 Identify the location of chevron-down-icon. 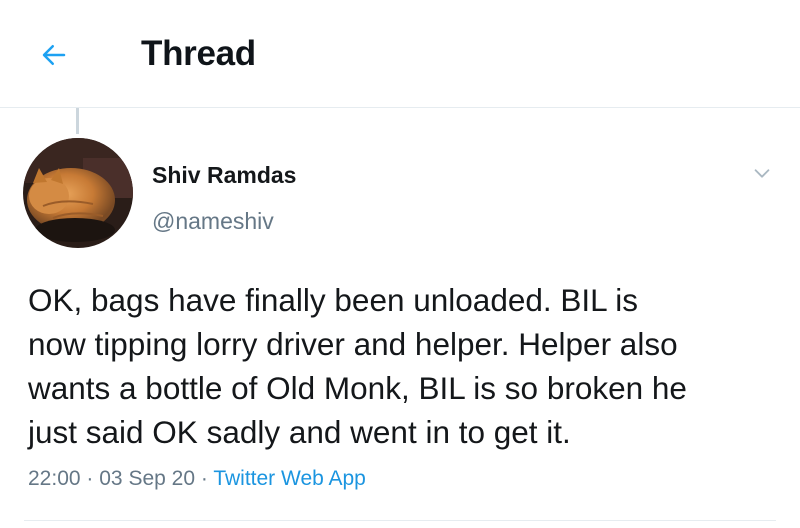
(762, 173).